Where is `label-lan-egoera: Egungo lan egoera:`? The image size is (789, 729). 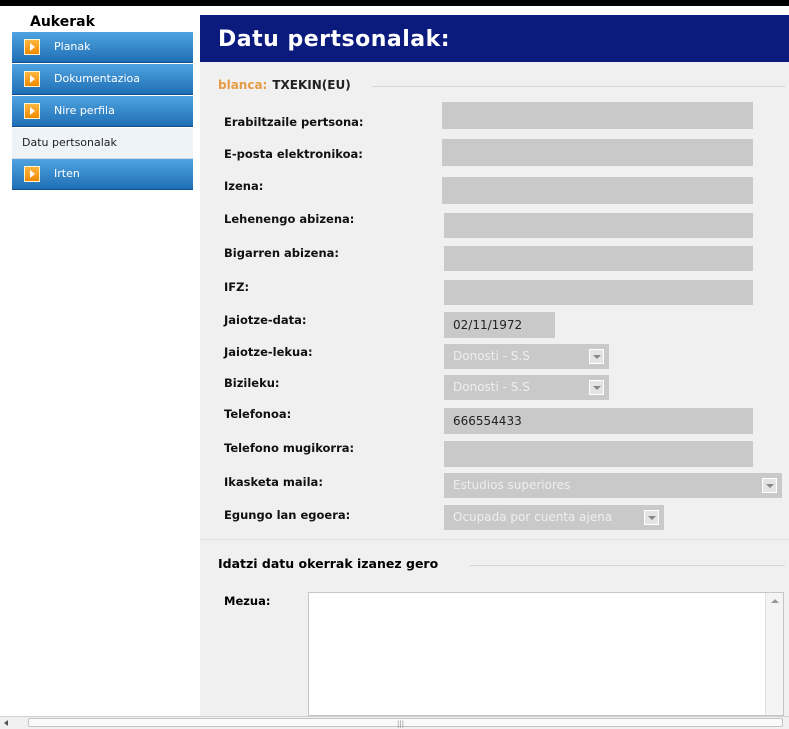
label-lan-egoera: Egungo lan egoera: is located at coordinates (287, 515).